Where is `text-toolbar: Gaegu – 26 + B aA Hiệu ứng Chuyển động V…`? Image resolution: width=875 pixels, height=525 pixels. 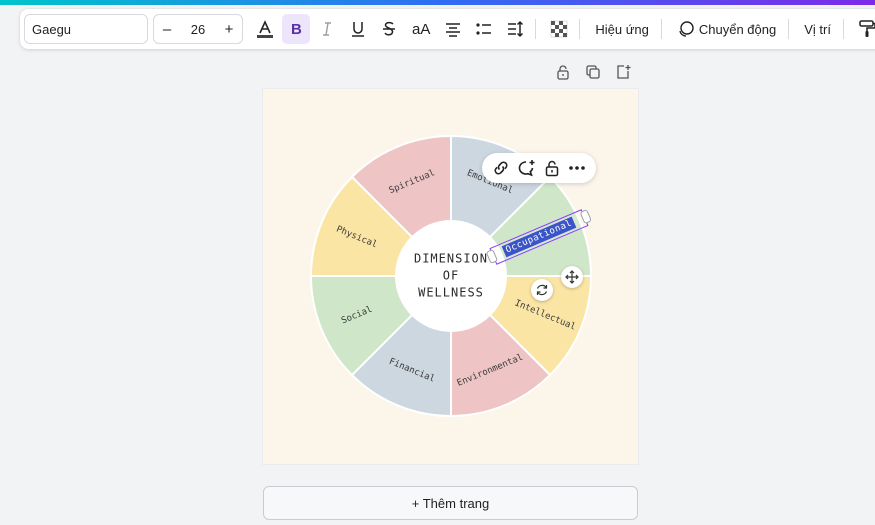
text-toolbar: Gaegu – 26 + B aA Hiệu ứng Chuyển động V… is located at coordinates (447, 29).